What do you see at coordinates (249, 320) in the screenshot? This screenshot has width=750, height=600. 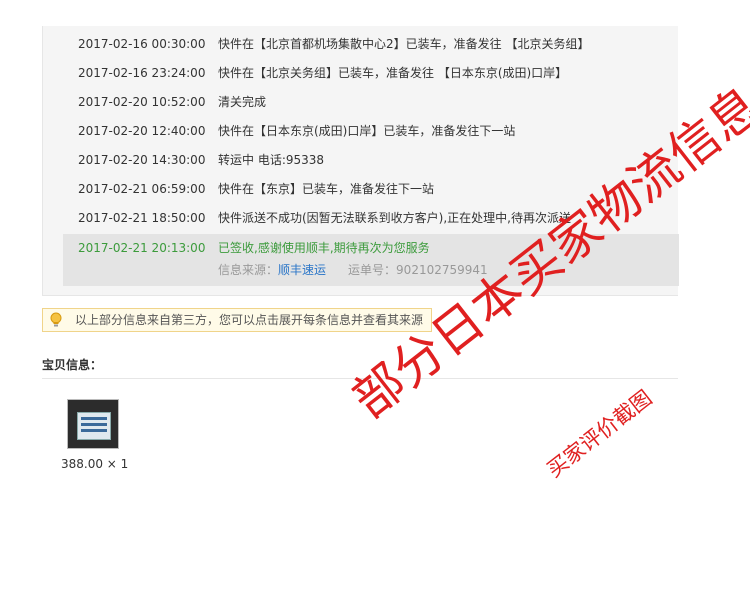 I see `notice-text: 以上部分信息来自第三方，您可以点击展开每条信息并查看其来源` at bounding box center [249, 320].